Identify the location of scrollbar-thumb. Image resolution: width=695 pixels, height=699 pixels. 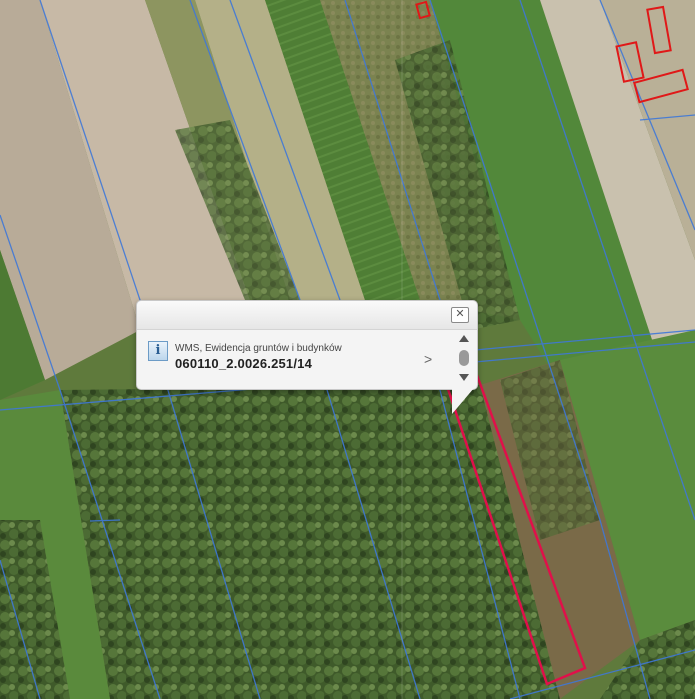
(464, 358).